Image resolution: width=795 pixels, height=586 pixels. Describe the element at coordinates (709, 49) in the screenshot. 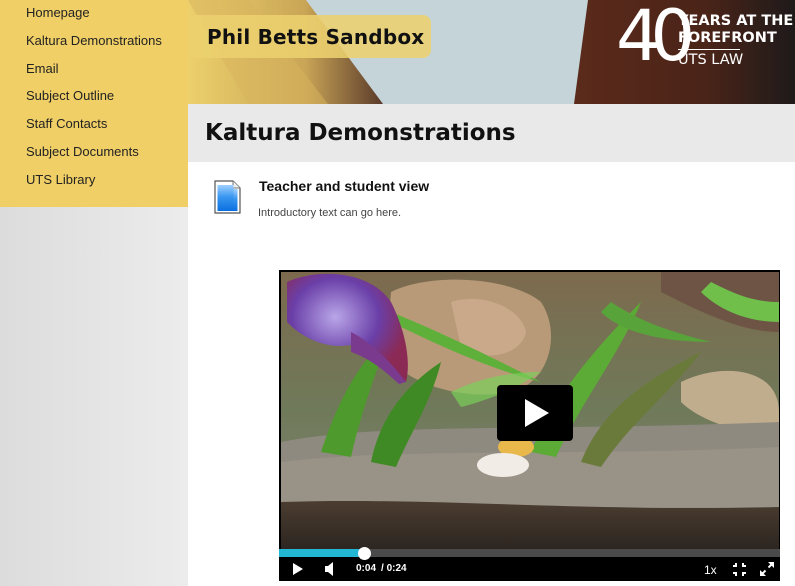

I see `brand-divider` at that location.